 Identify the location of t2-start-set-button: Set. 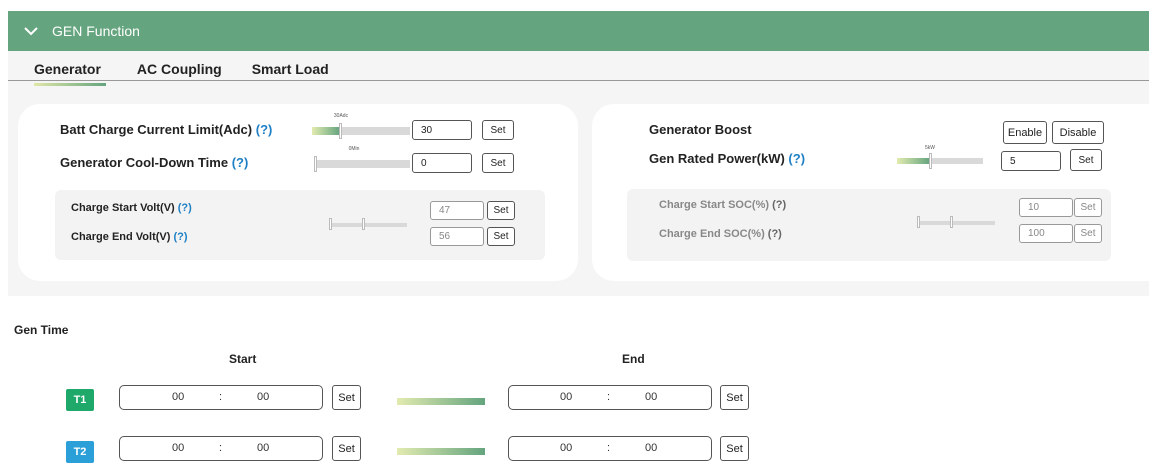
(346, 448).